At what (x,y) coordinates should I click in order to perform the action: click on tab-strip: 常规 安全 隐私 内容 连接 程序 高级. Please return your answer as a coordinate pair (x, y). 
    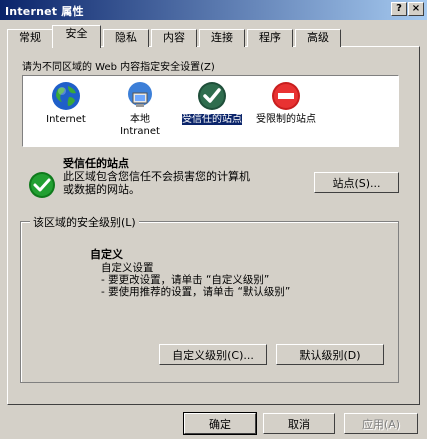
    Looking at the image, I should click on (212, 36).